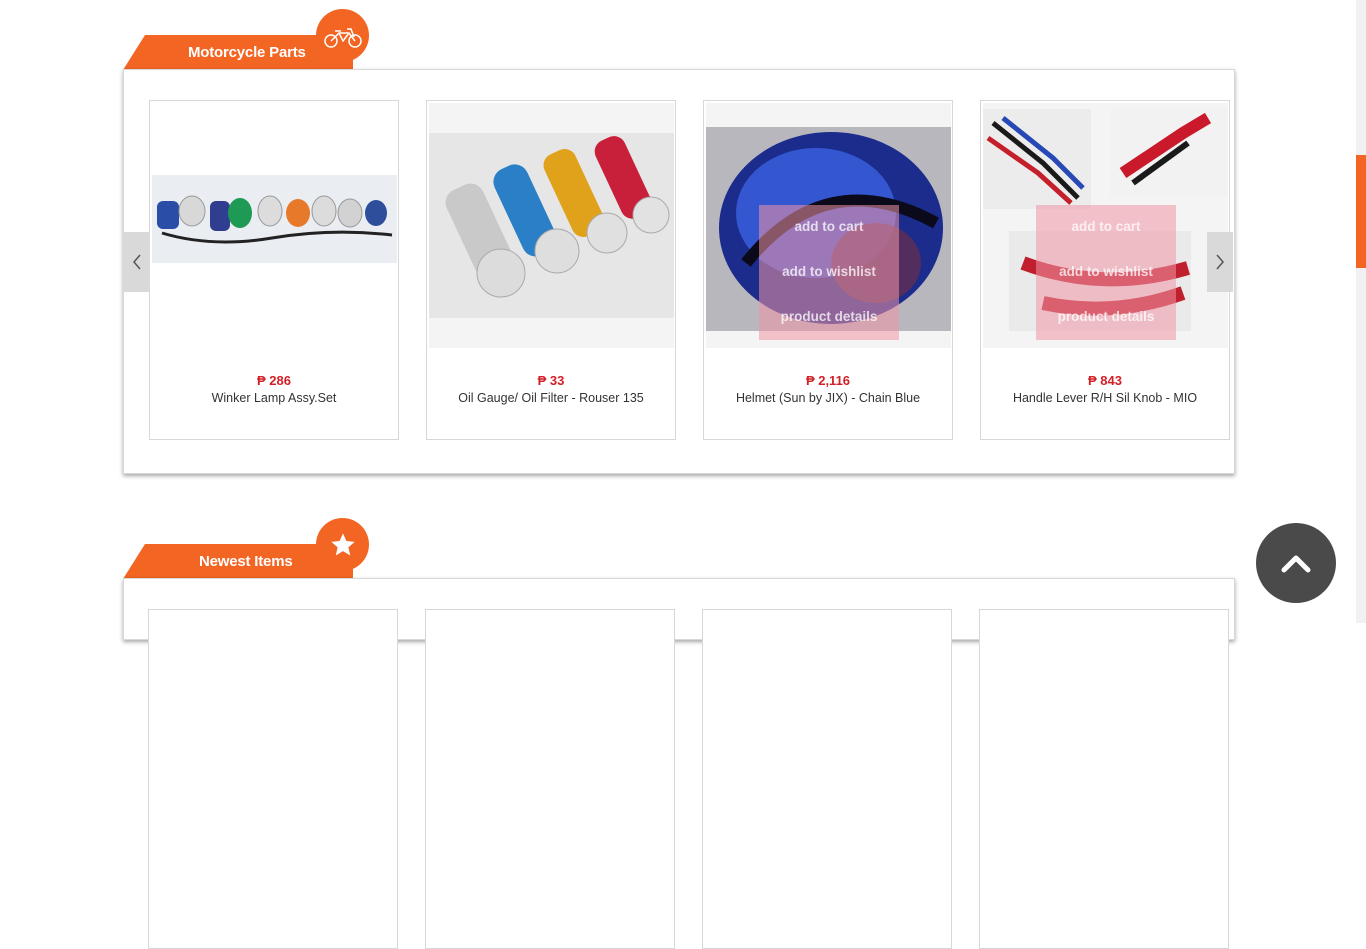 This screenshot has width=1366, height=949. I want to click on chevron-right-icon, so click(1220, 262).